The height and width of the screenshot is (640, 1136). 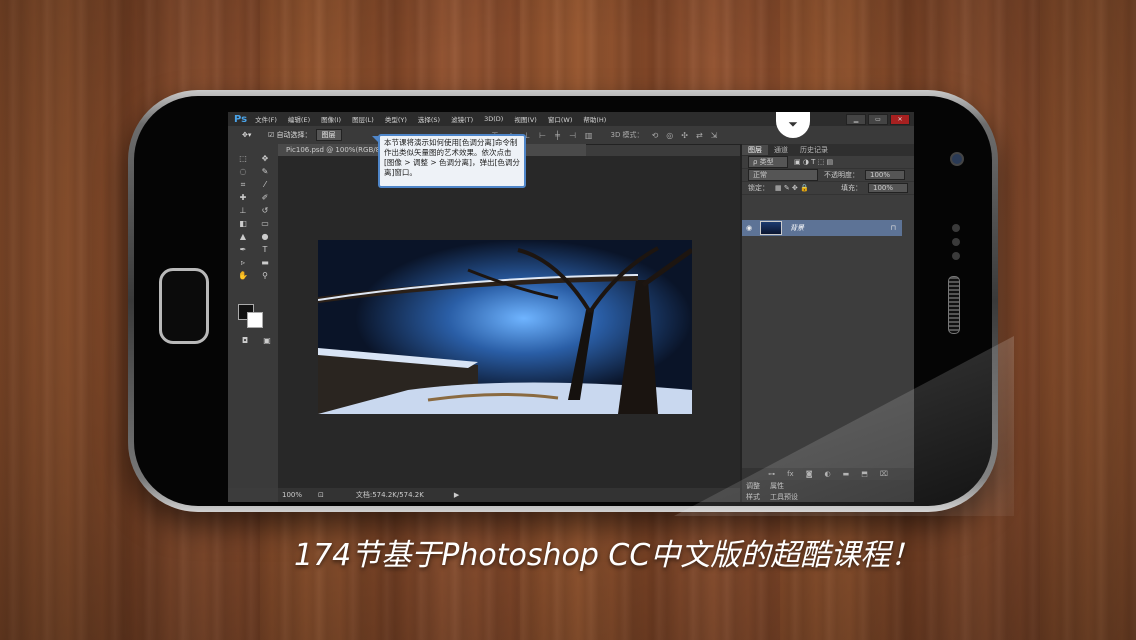 I want to click on layer-thumbnail, so click(x=771, y=228).